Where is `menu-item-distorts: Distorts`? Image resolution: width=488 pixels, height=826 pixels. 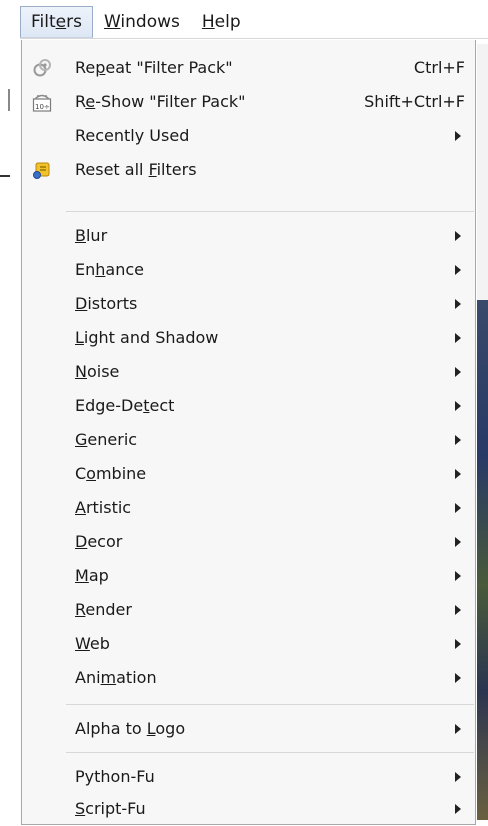 menu-item-distorts: Distorts is located at coordinates (248, 304).